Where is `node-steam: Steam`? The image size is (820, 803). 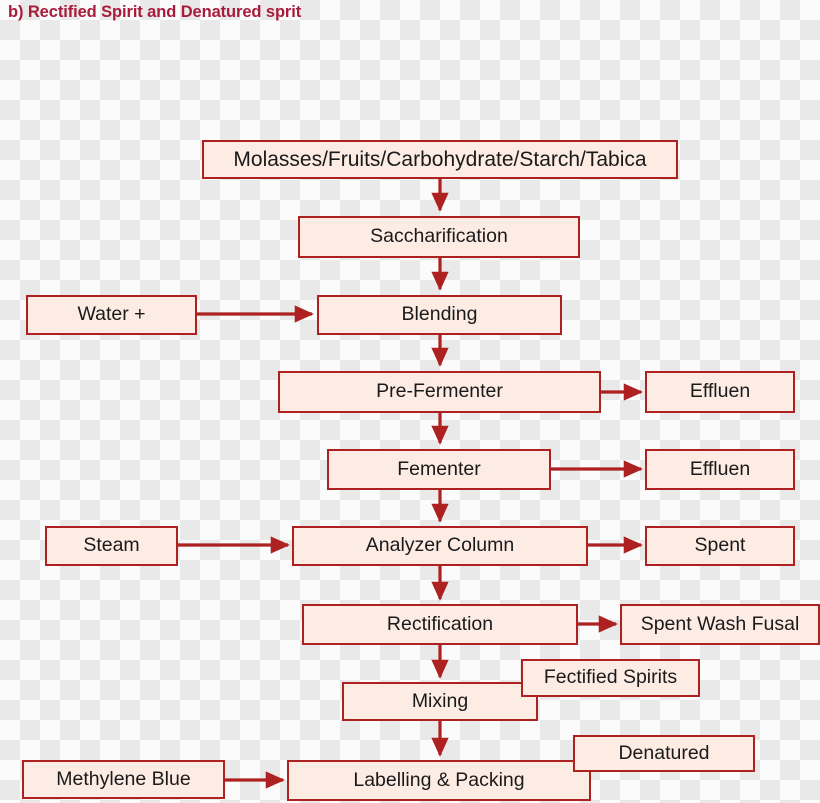
node-steam: Steam is located at coordinates (111, 546).